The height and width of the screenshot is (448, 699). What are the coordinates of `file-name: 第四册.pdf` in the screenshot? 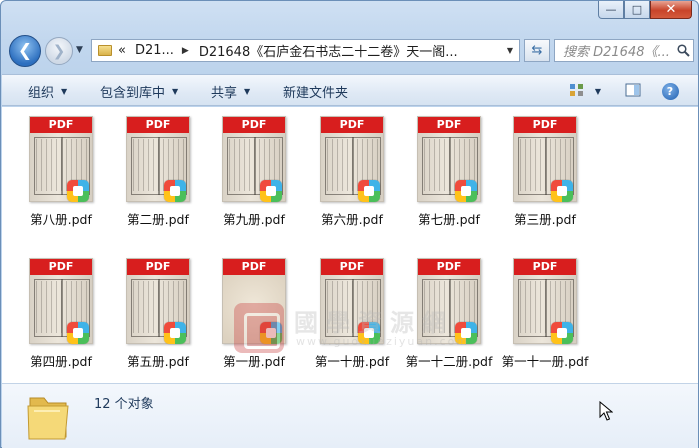 It's located at (61, 361).